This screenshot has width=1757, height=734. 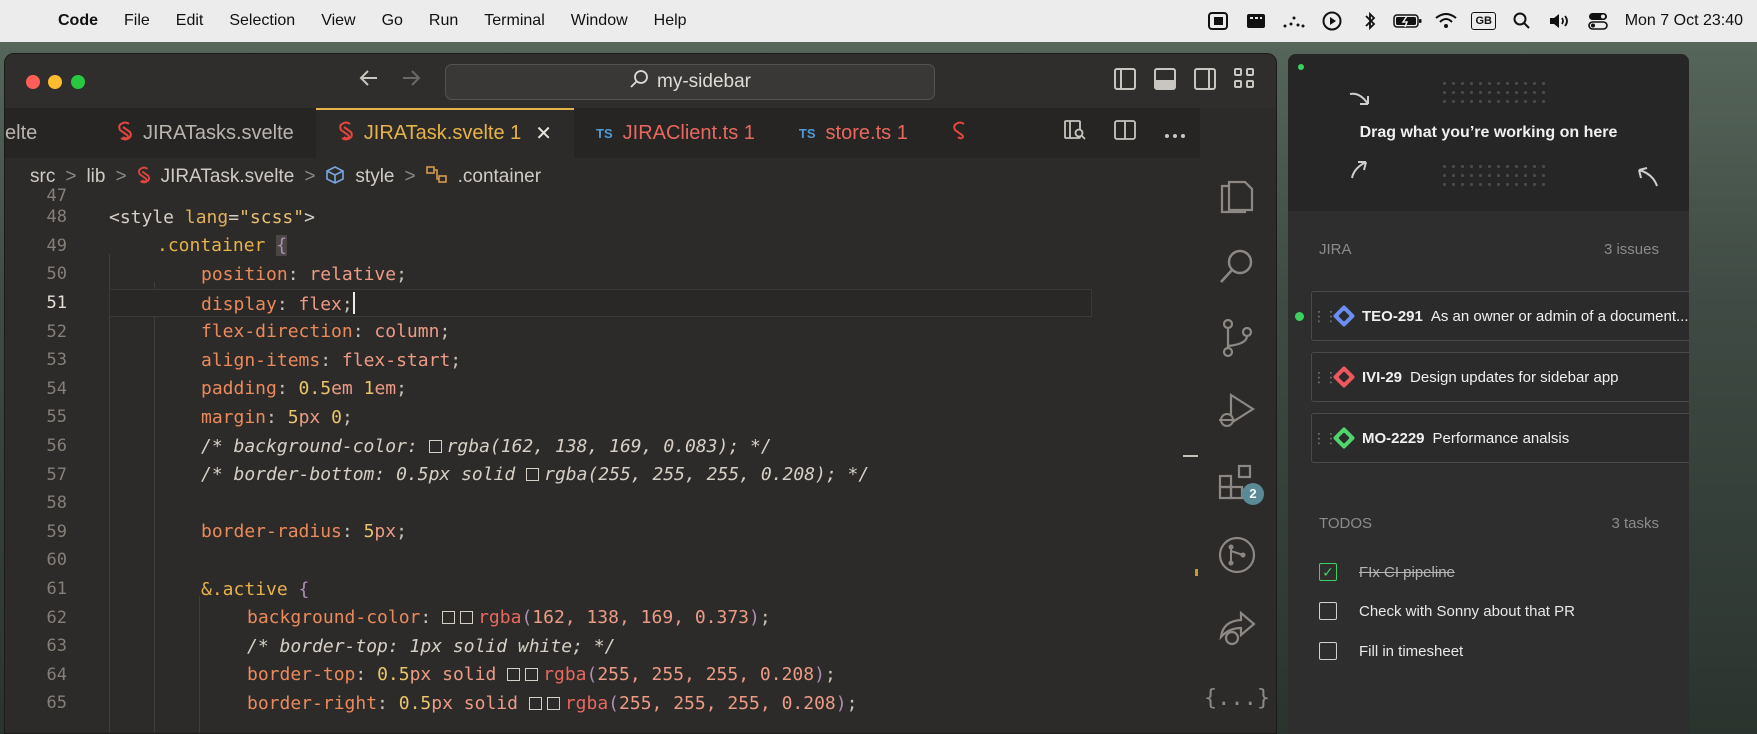 What do you see at coordinates (600, 331) in the screenshot?
I see `code-line: 52 flex-direction: column;` at bounding box center [600, 331].